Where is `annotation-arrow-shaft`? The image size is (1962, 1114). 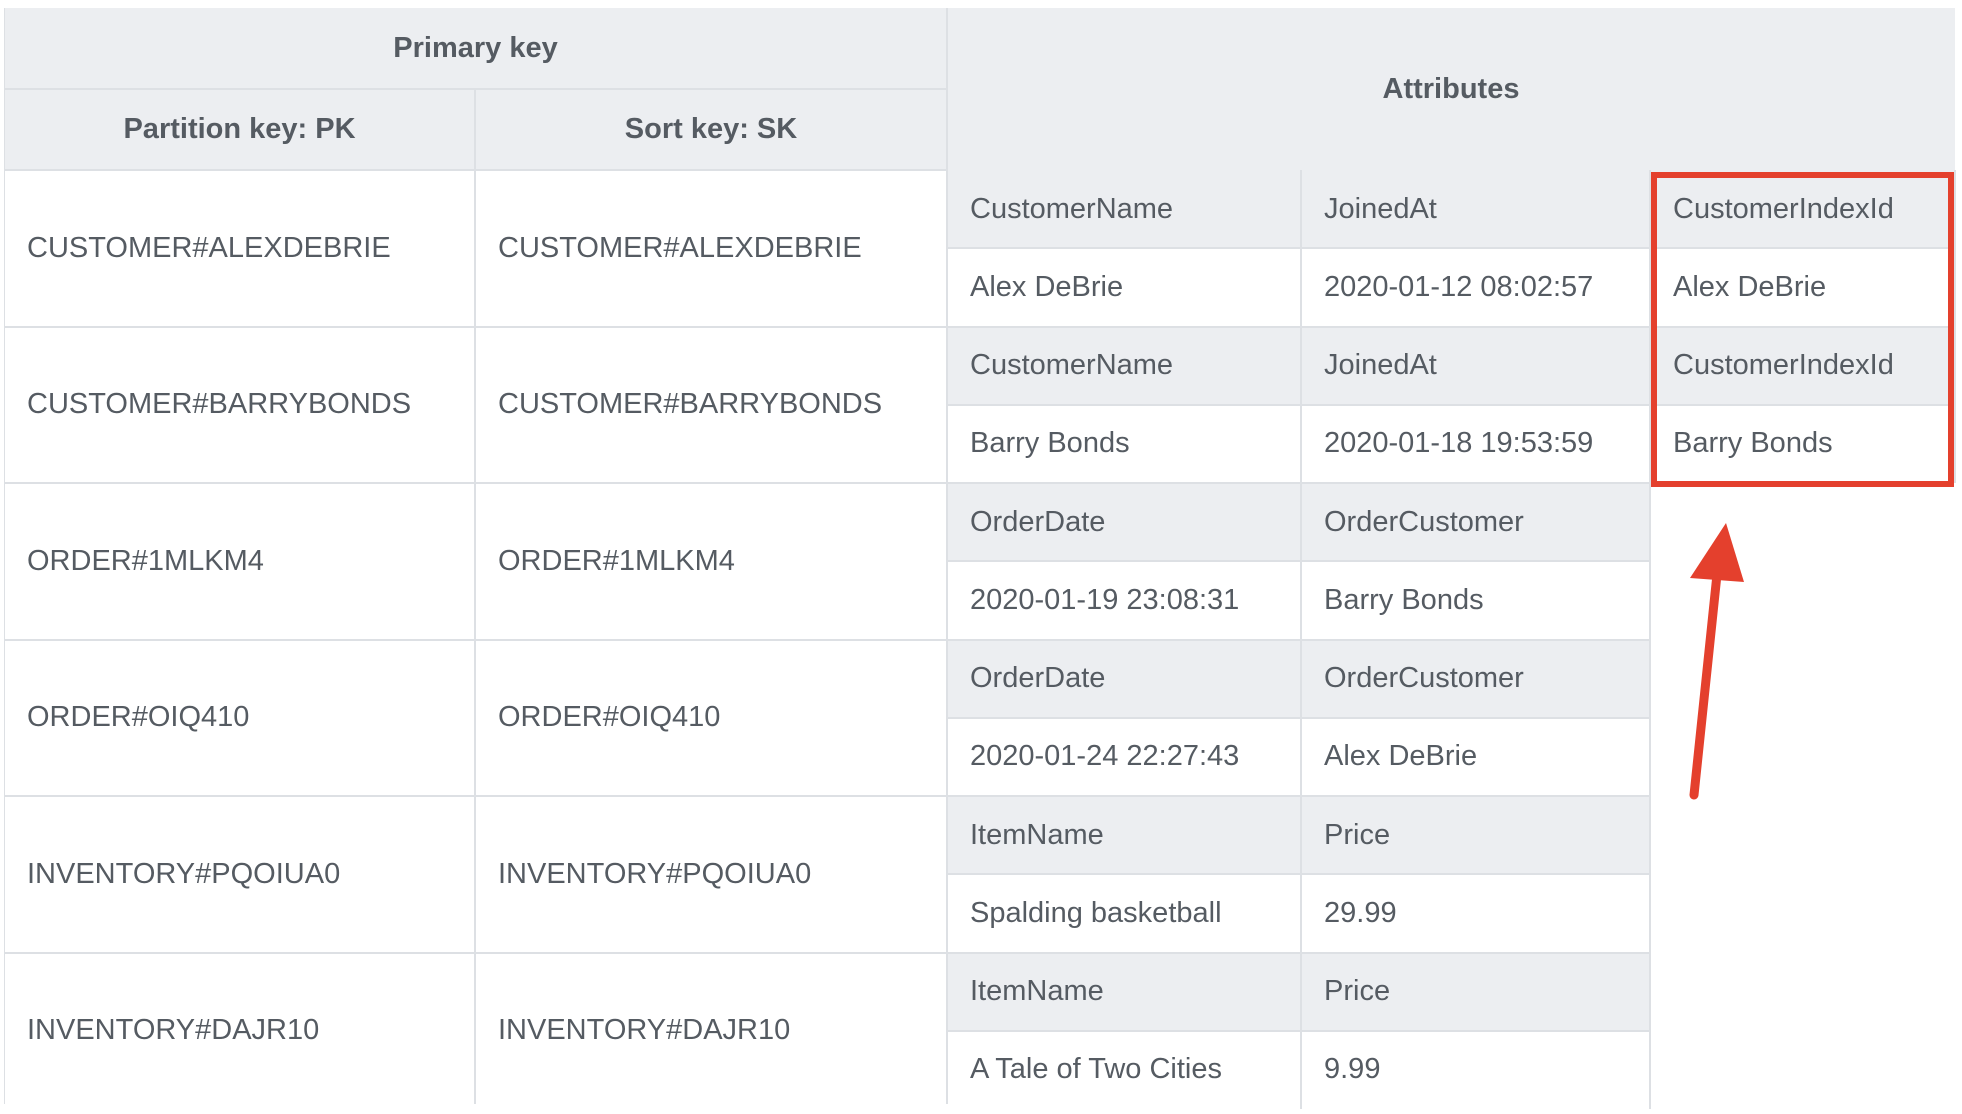
annotation-arrow-shaft is located at coordinates (1706, 680).